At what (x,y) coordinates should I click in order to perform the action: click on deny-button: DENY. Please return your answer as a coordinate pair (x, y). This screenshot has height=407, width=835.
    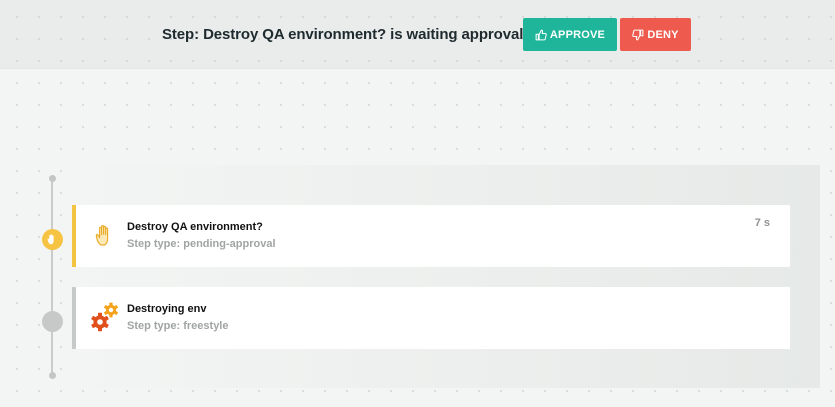
    Looking at the image, I should click on (655, 34).